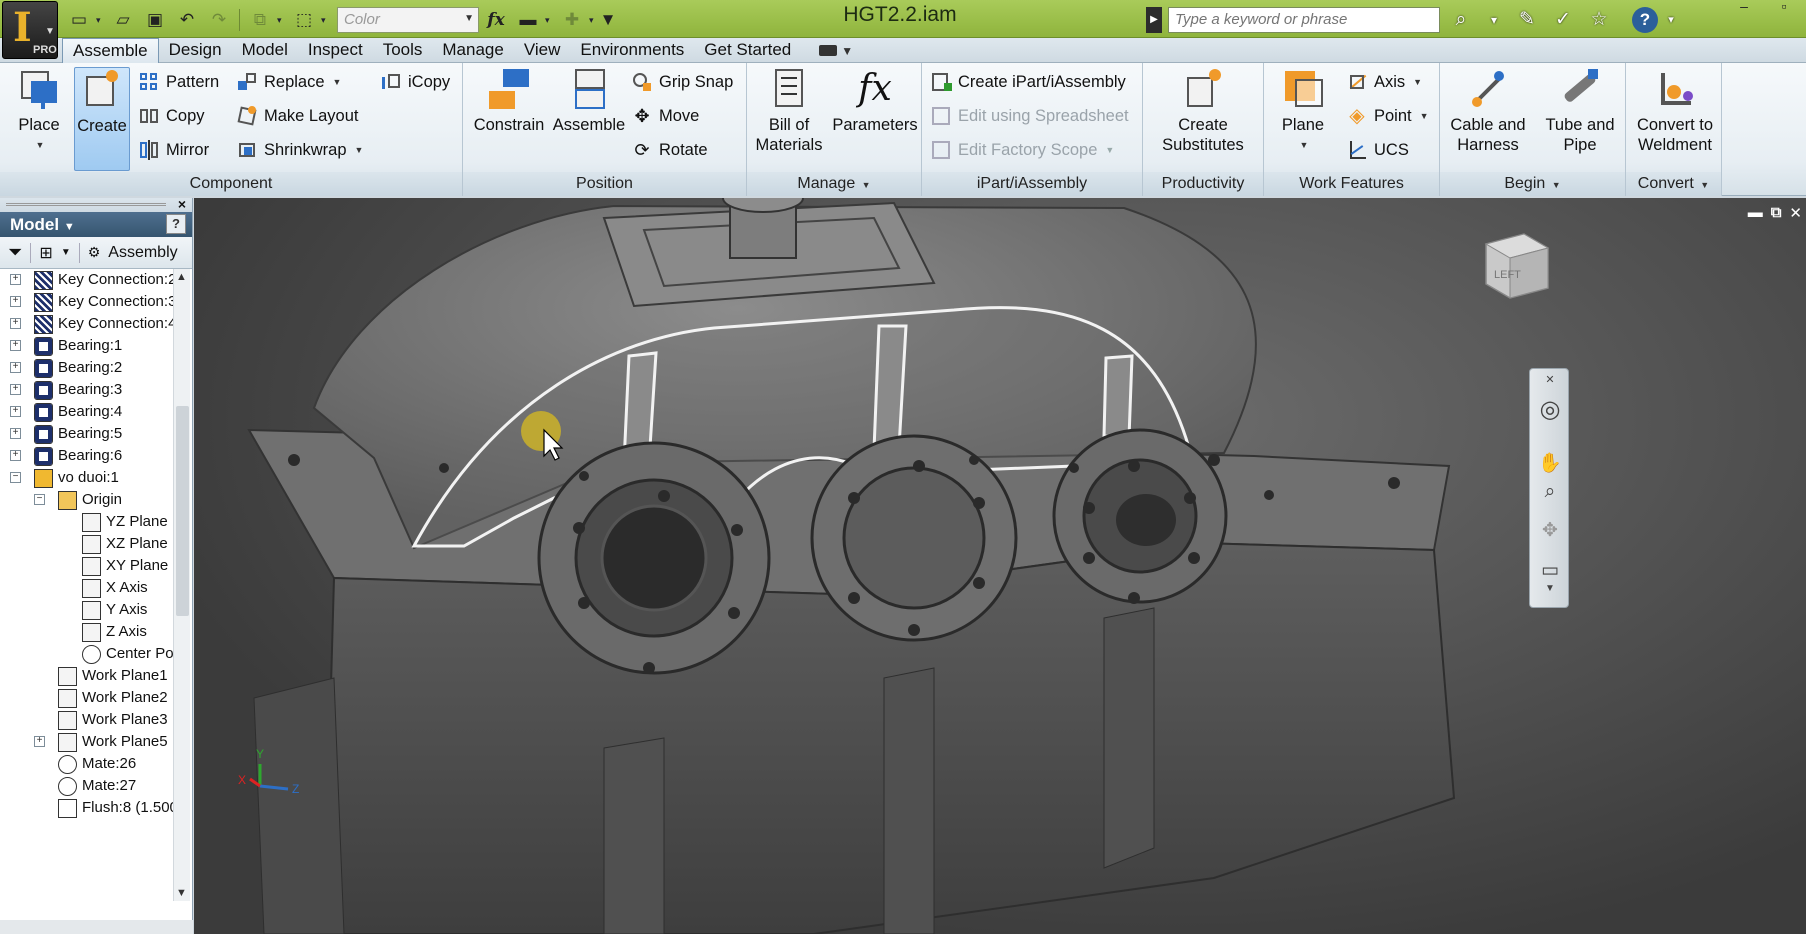 The height and width of the screenshot is (934, 1806). I want to click on tree-node: + Key Connection:2, so click(88, 280).